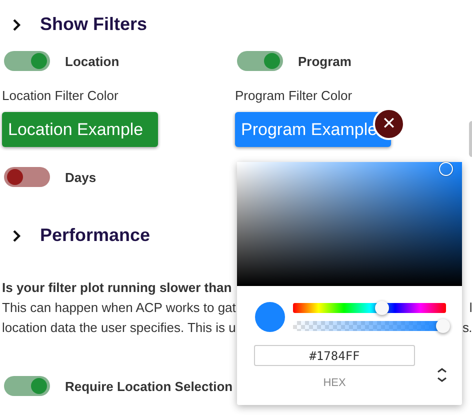  I want to click on paragraph-text: l, so click(470, 307).